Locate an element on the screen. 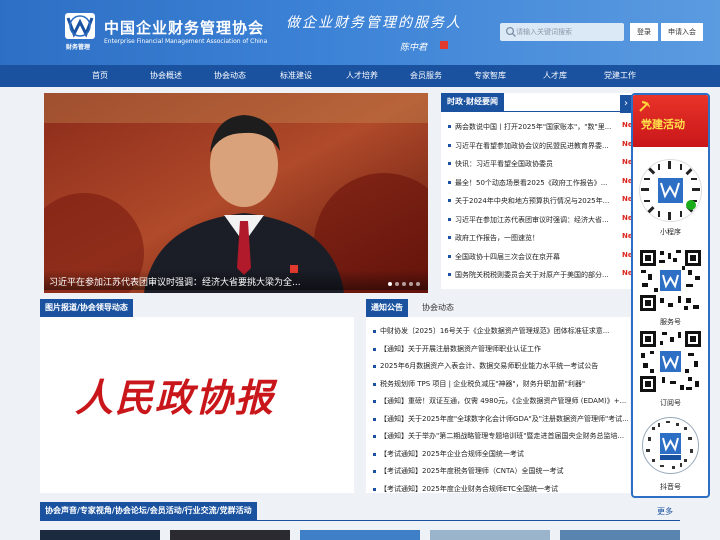 Image resolution: width=720 pixels, height=540 pixels. nav-home: 首页 is located at coordinates (100, 76).